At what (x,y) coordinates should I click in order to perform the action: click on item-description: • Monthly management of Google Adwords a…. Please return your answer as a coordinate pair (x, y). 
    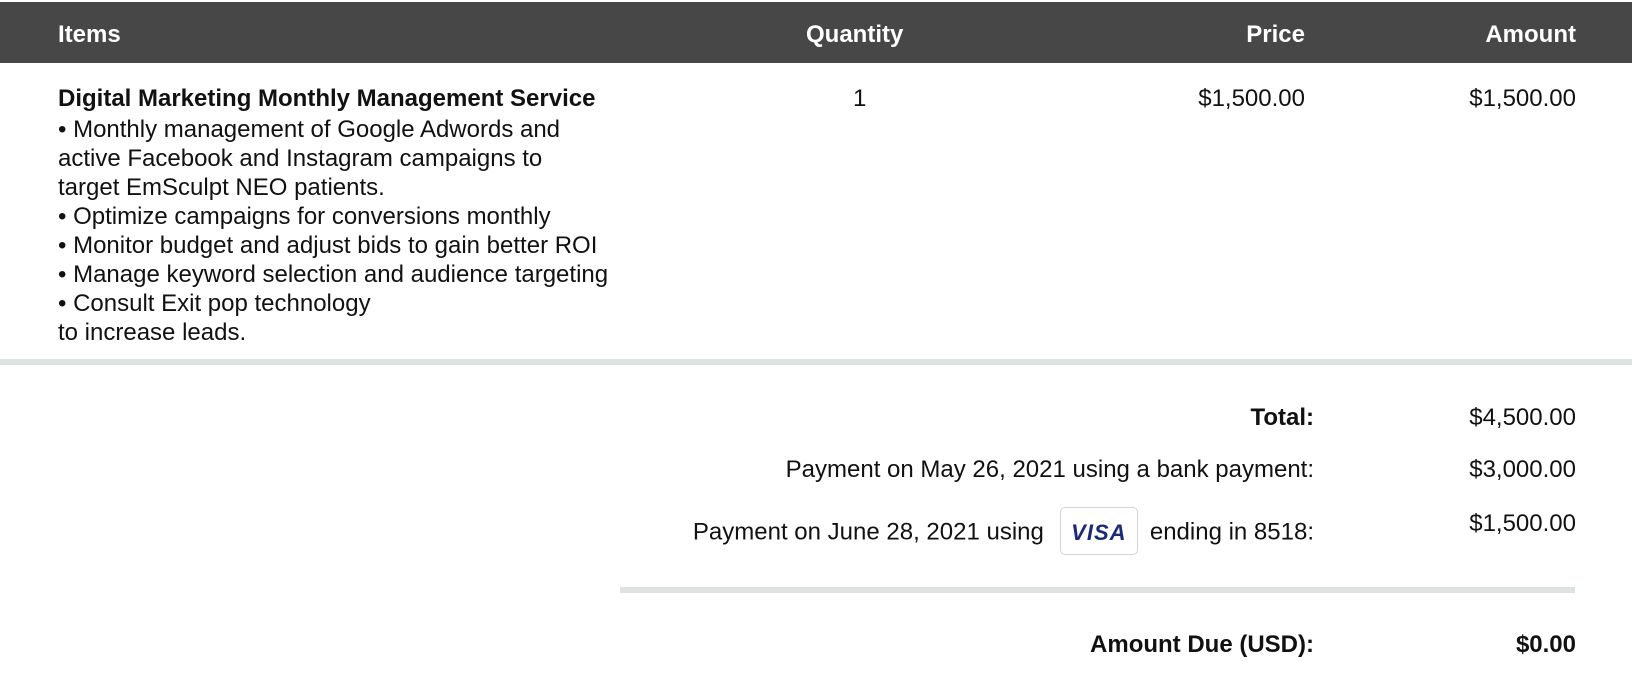
    Looking at the image, I should click on (333, 231).